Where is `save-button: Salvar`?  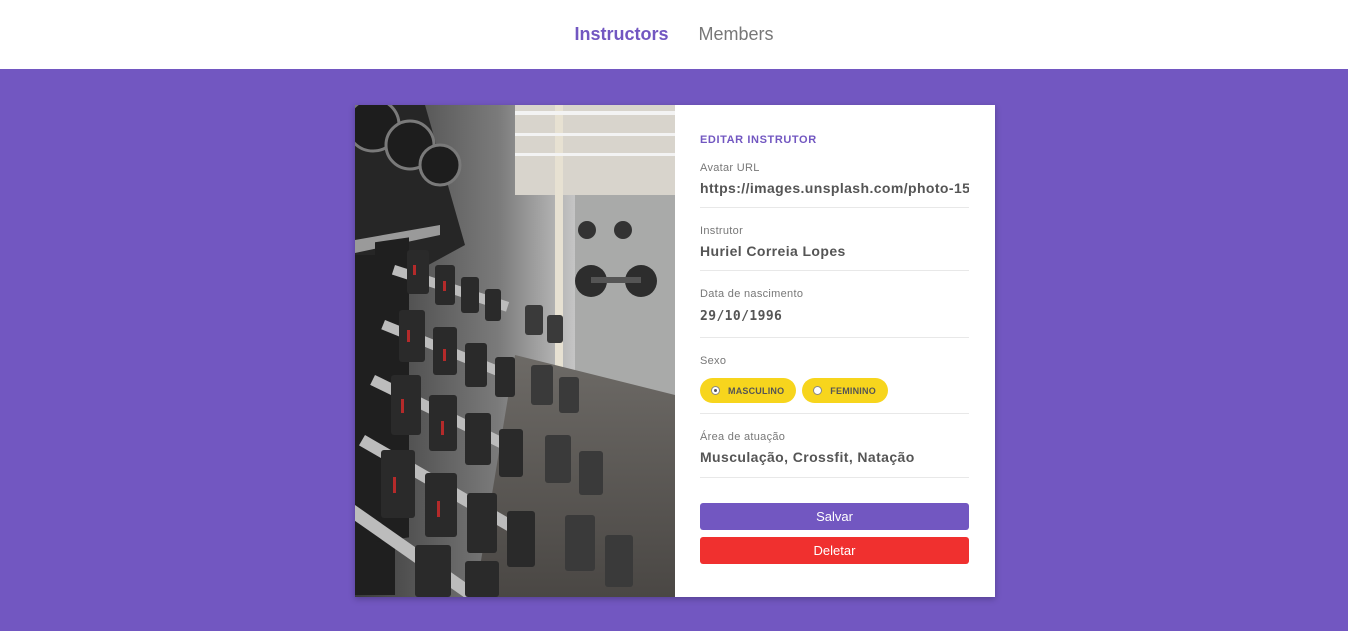
save-button: Salvar is located at coordinates (834, 516).